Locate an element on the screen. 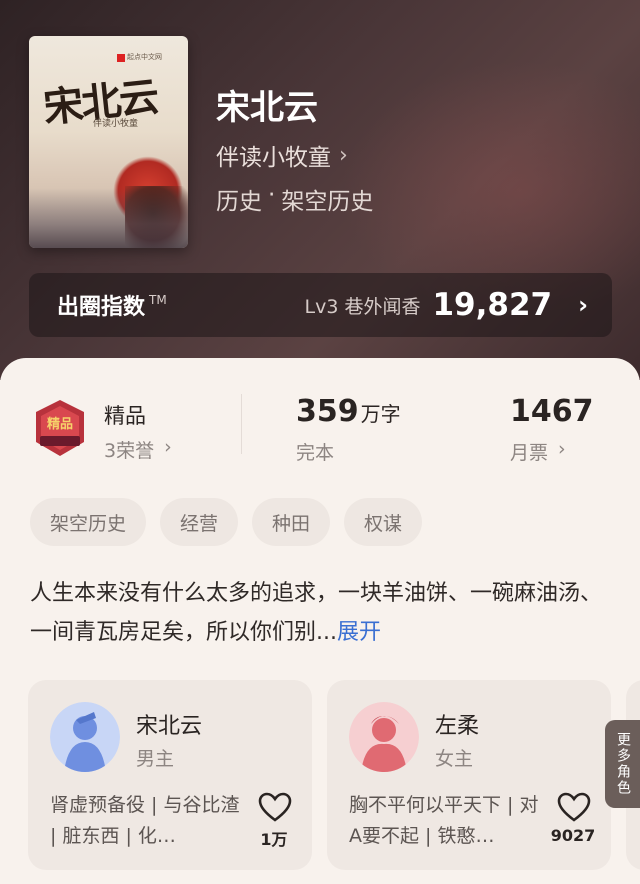 This screenshot has width=640, height=884. category: 历史 is located at coordinates (239, 202).